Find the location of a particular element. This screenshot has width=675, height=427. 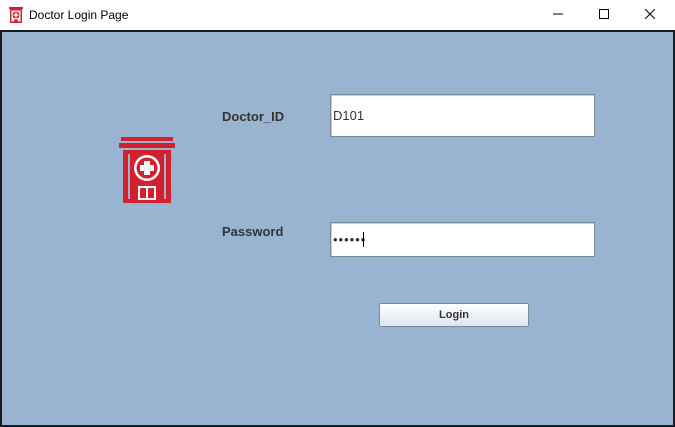

maximize-icon is located at coordinates (604, 15).